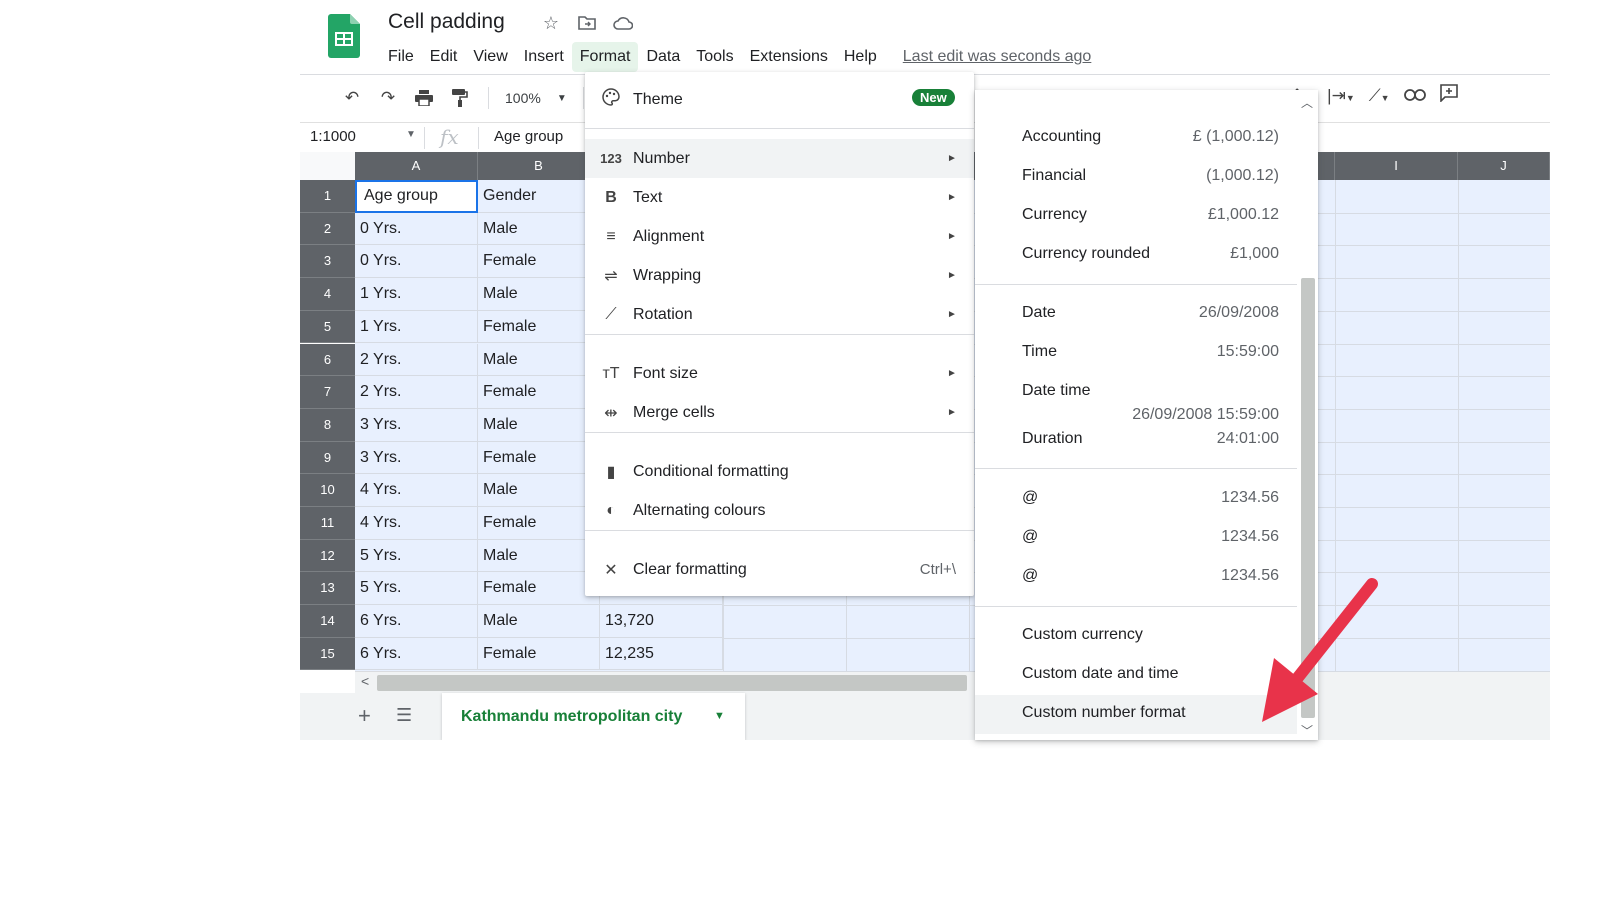 The image size is (1600, 900). Describe the element at coordinates (1449, 95) in the screenshot. I see `insert-comment-icon` at that location.